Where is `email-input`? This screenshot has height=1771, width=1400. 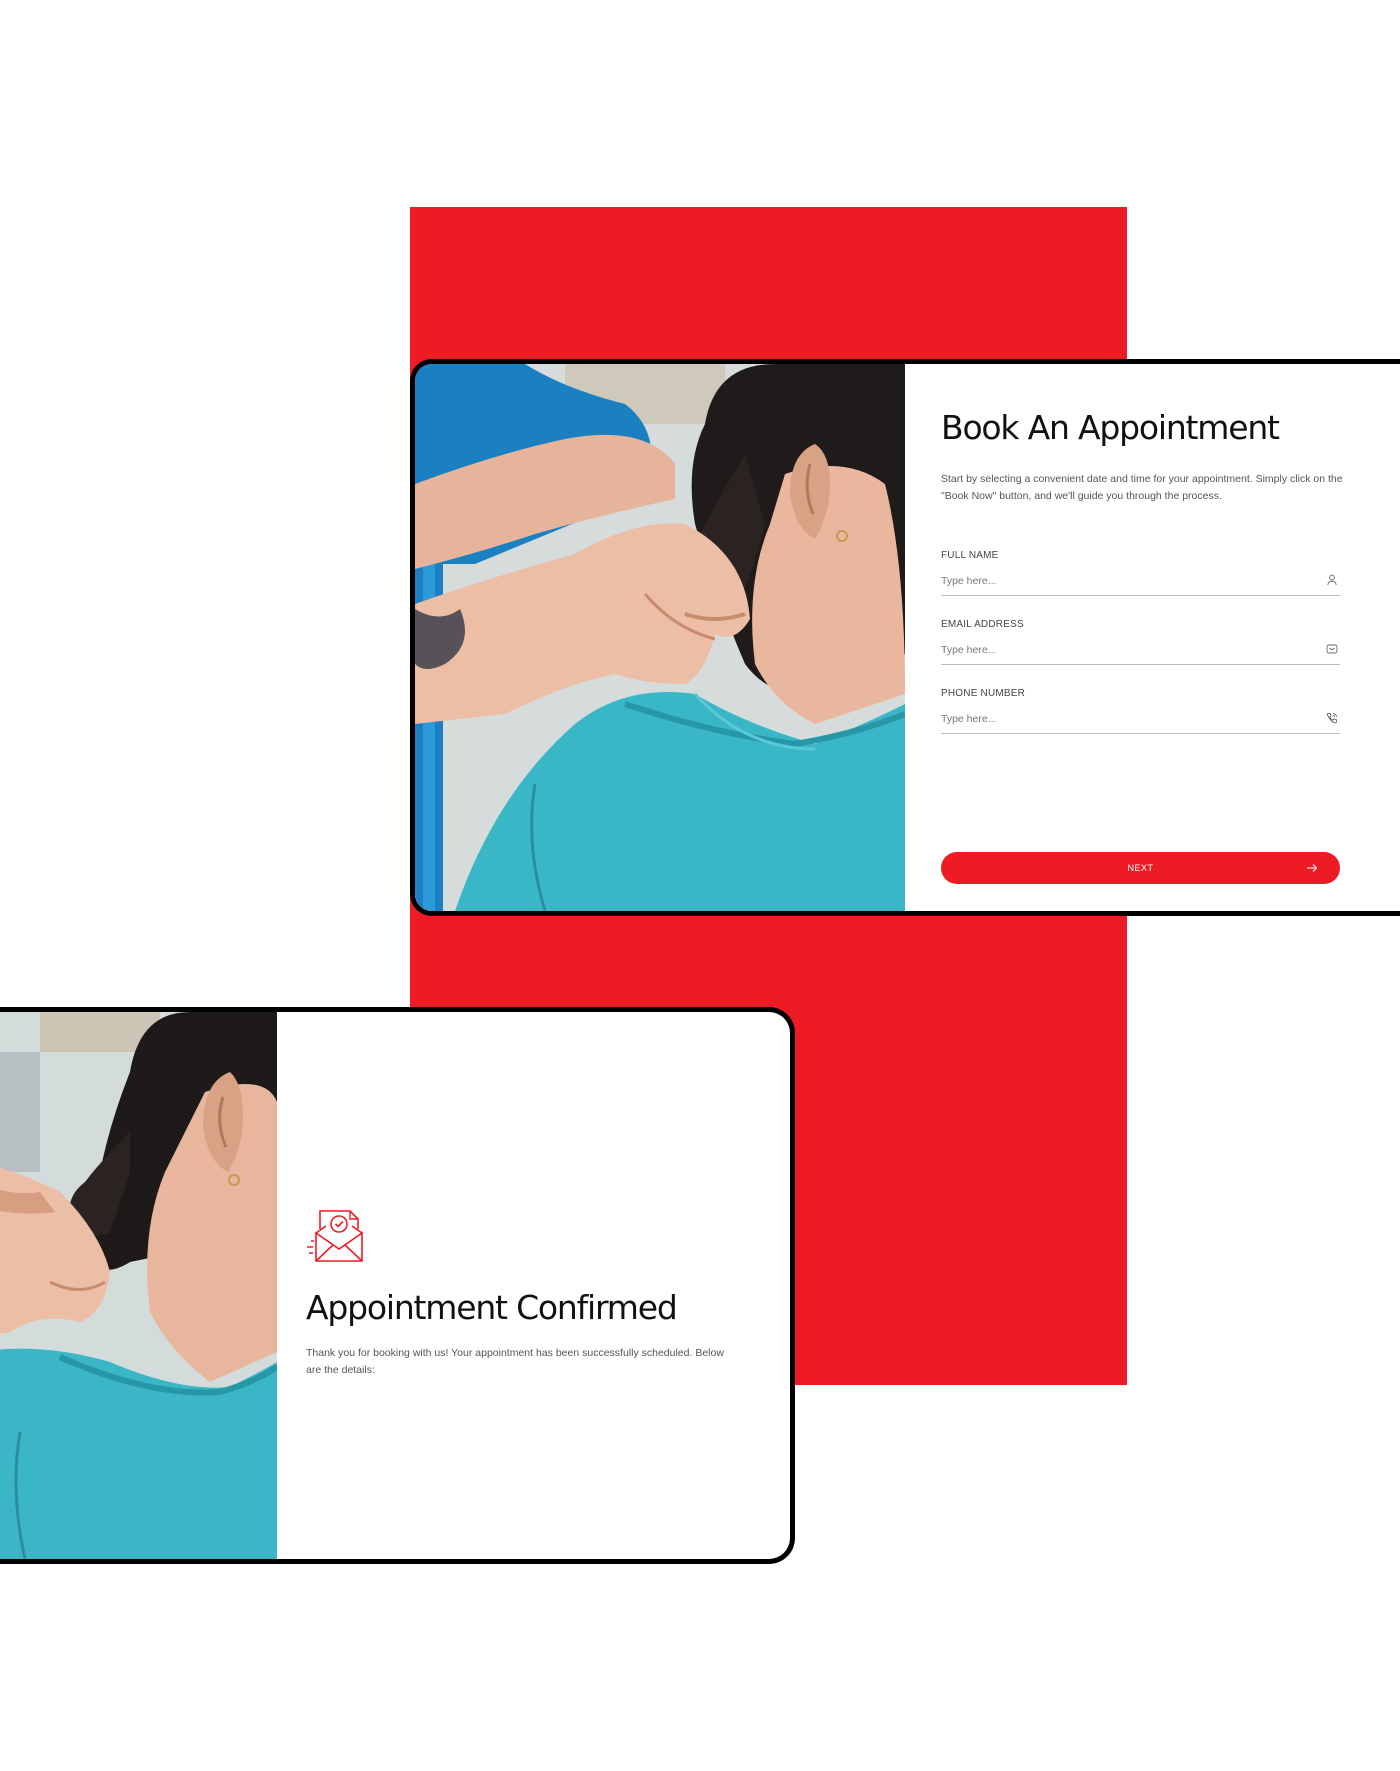 email-input is located at coordinates (1126, 650).